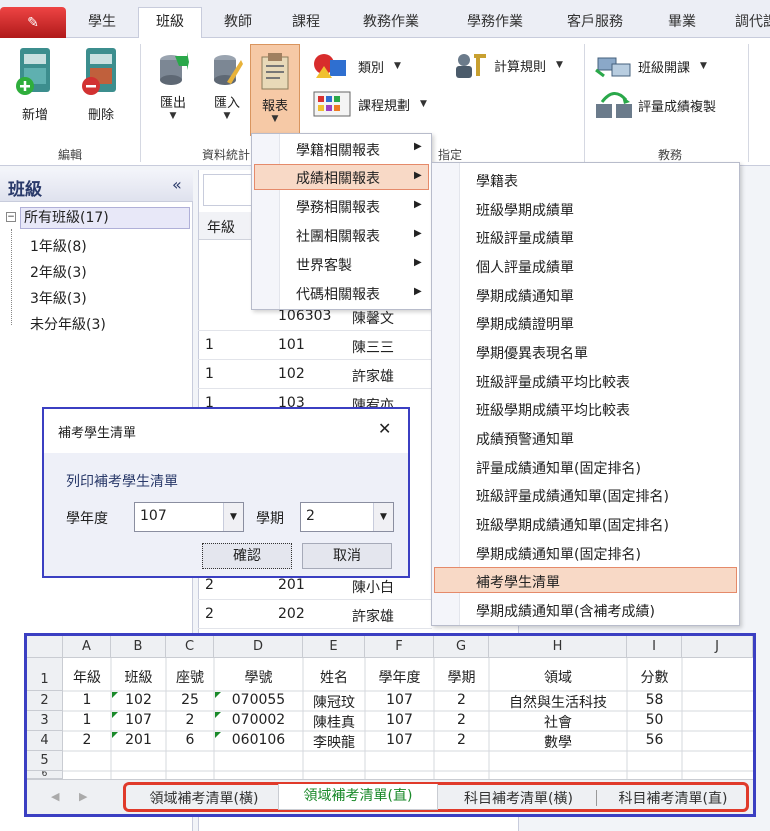 The image size is (770, 831). What do you see at coordinates (233, 517) in the screenshot?
I see `chevron-down-icon: ▼` at bounding box center [233, 517].